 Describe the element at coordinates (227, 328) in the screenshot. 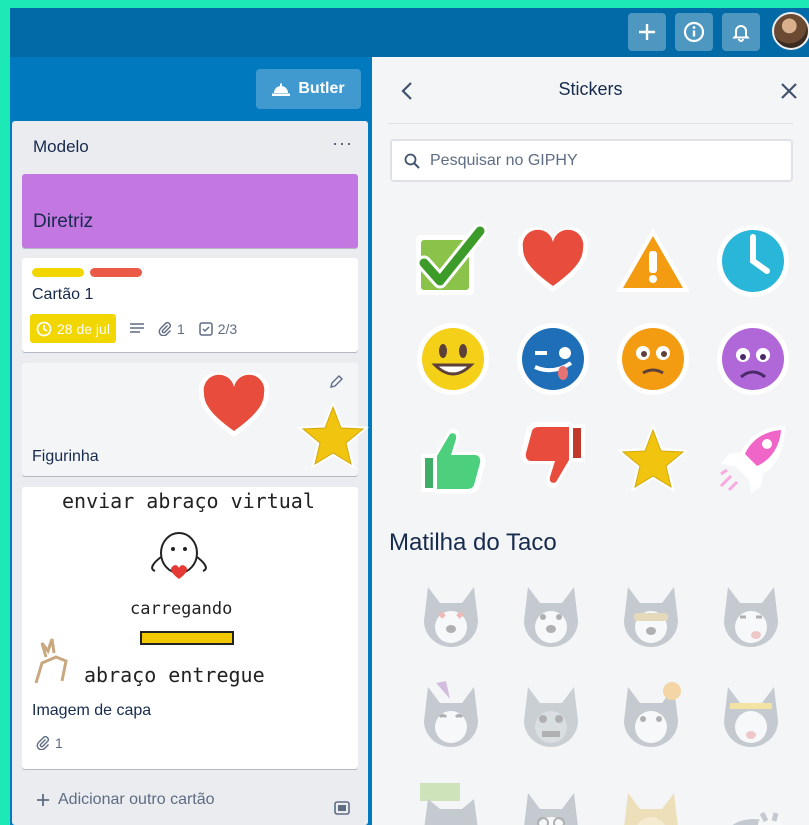

I see `checklist-count: 2/3` at that location.